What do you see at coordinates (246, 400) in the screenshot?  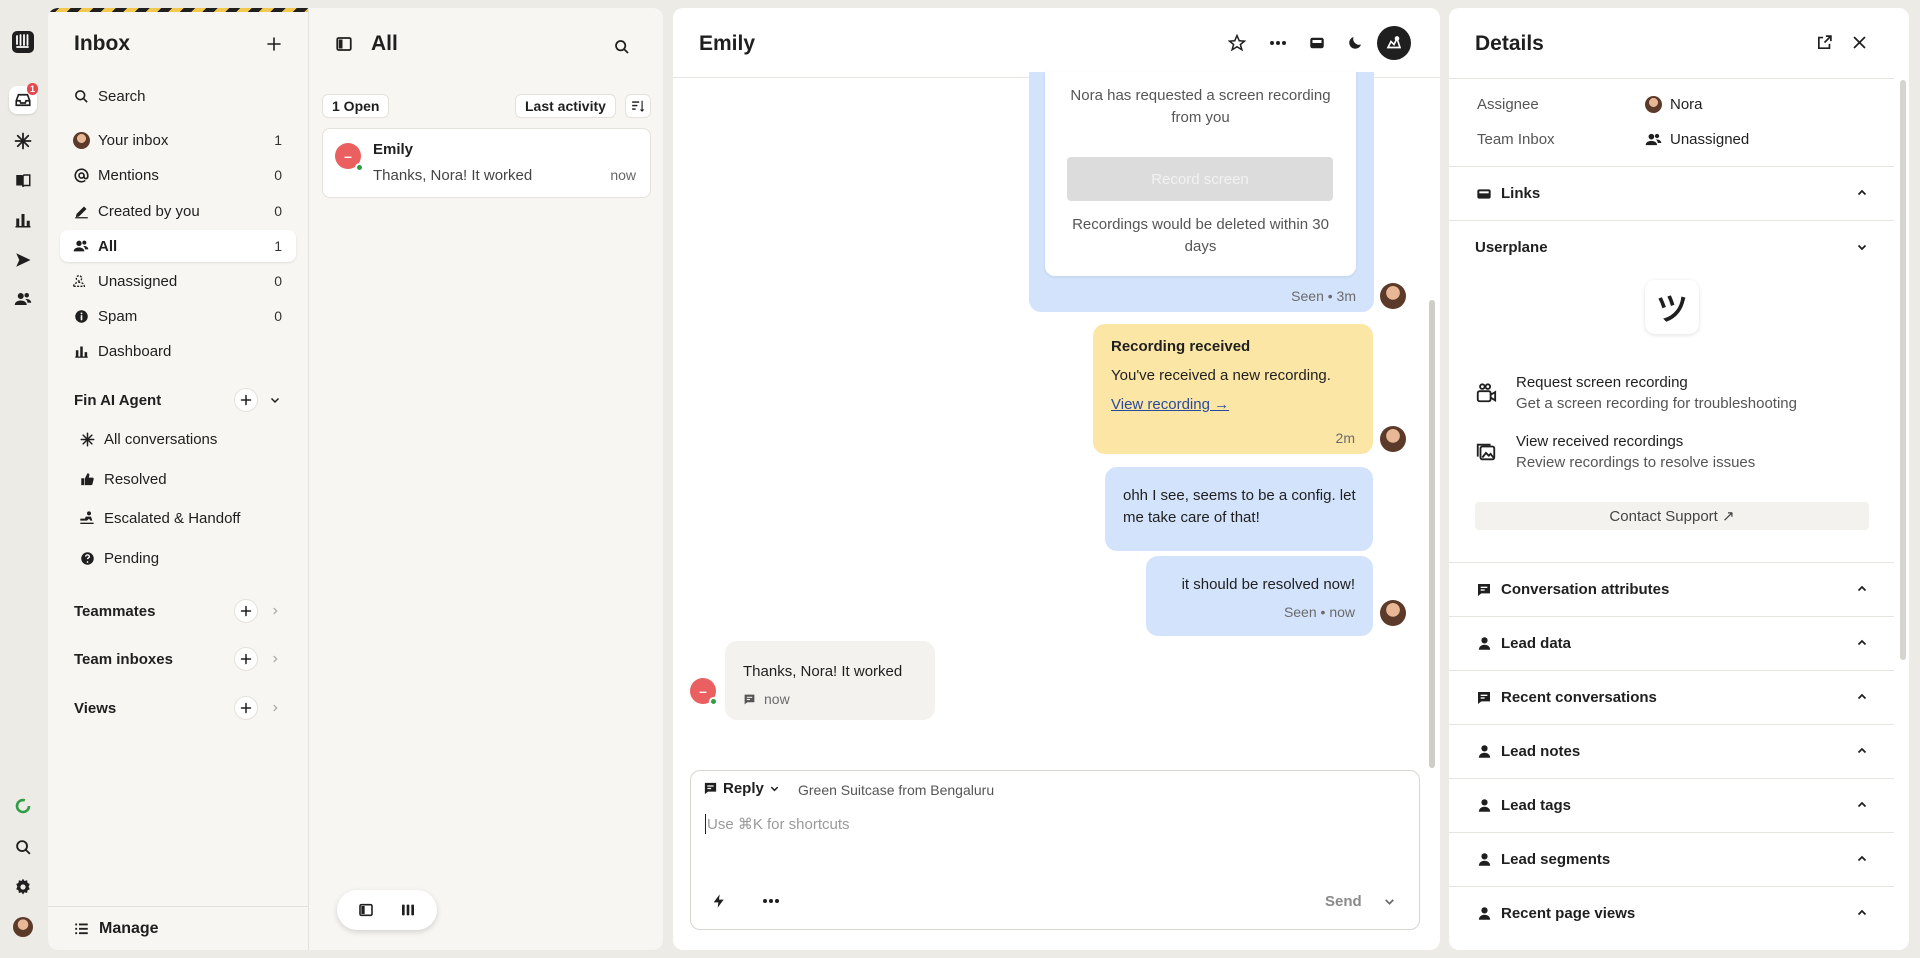 I see `fin-add-plus-icon` at bounding box center [246, 400].